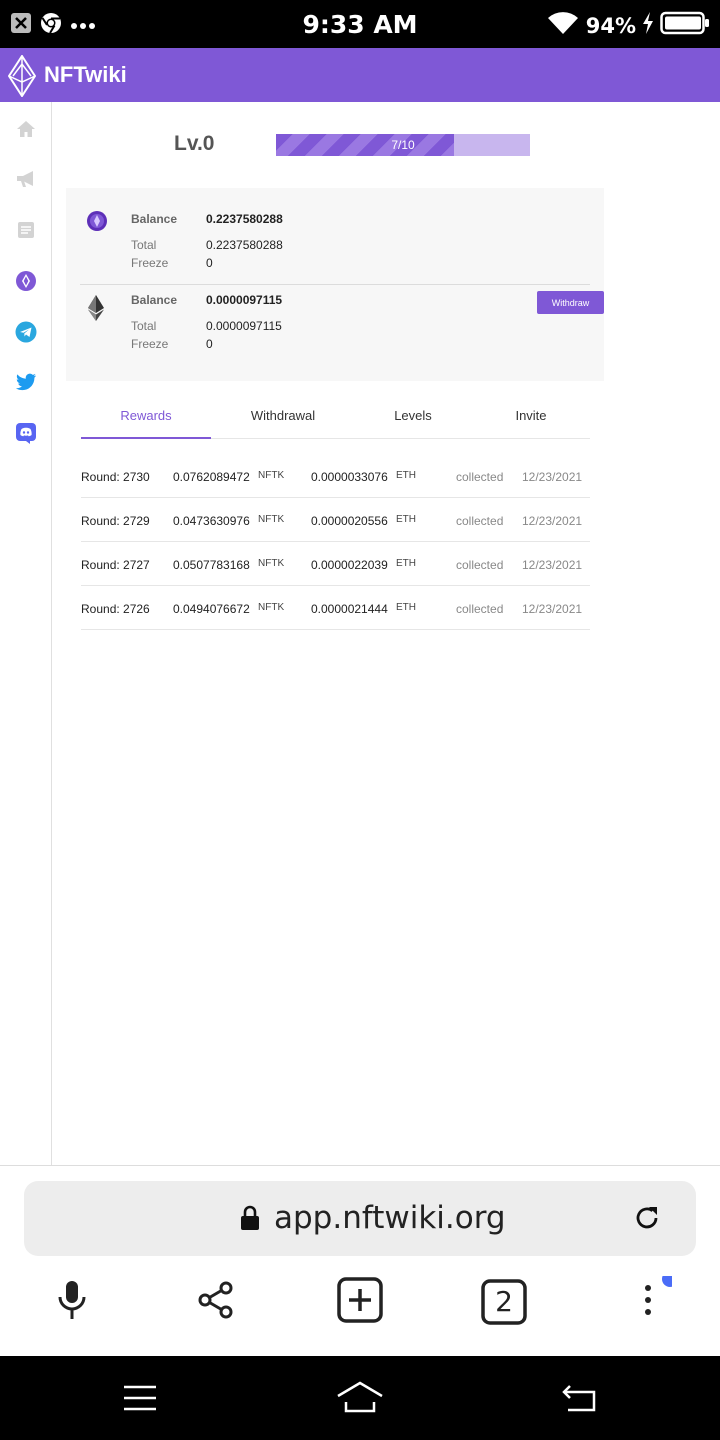  I want to click on nftk-amount: 0.0494076672, so click(211, 609).